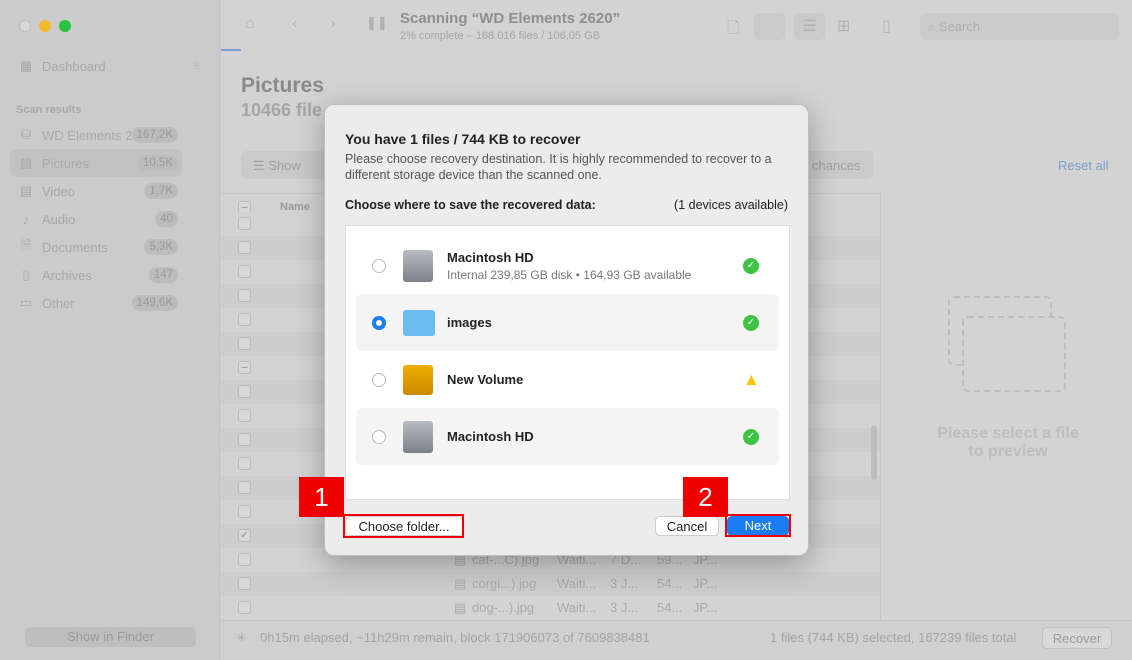 The height and width of the screenshot is (660, 1132). Describe the element at coordinates (26, 65) in the screenshot. I see `grid-icon: ▦` at that location.